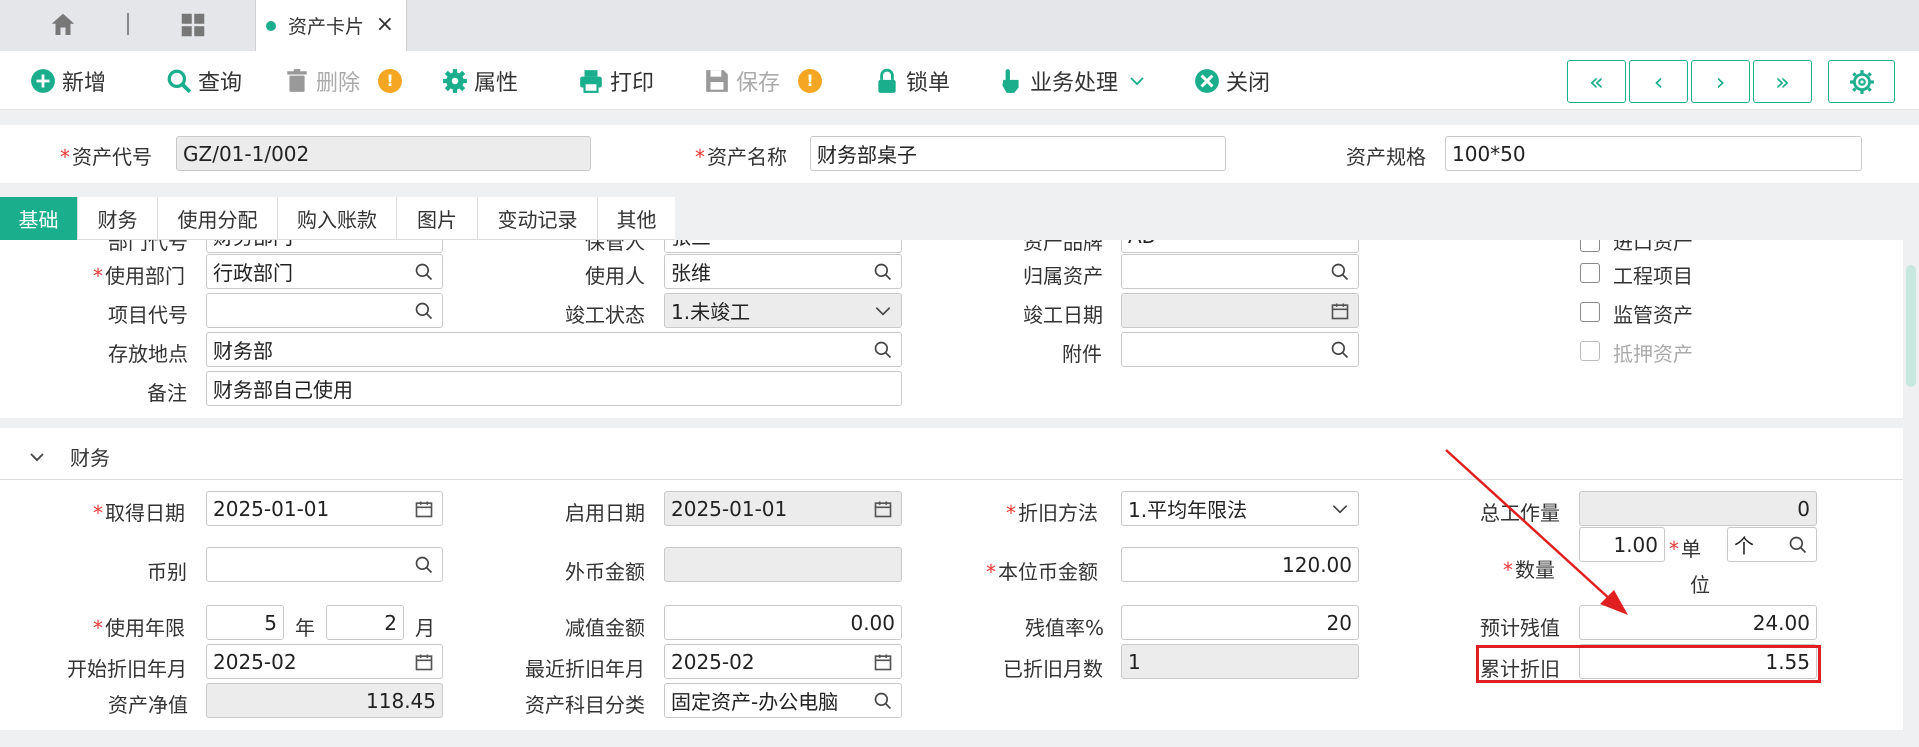  I want to click on remark-input: 财务部自己使用, so click(554, 388).